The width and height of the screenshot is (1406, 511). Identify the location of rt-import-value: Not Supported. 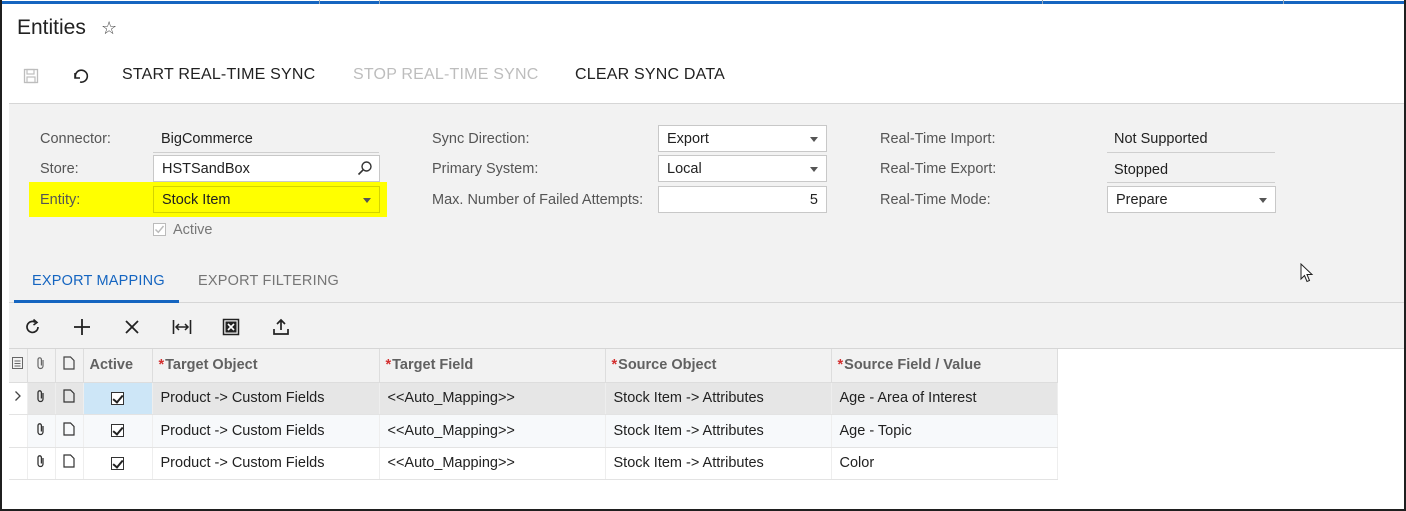
(1161, 139).